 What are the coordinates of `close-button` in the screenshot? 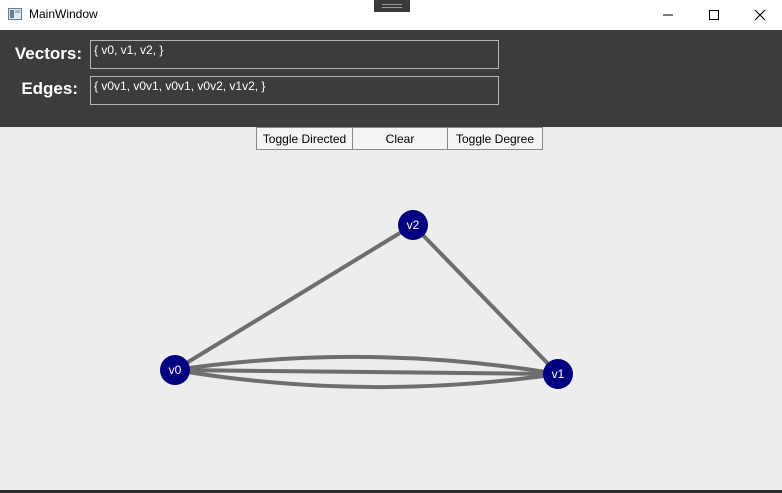 It's located at (759, 15).